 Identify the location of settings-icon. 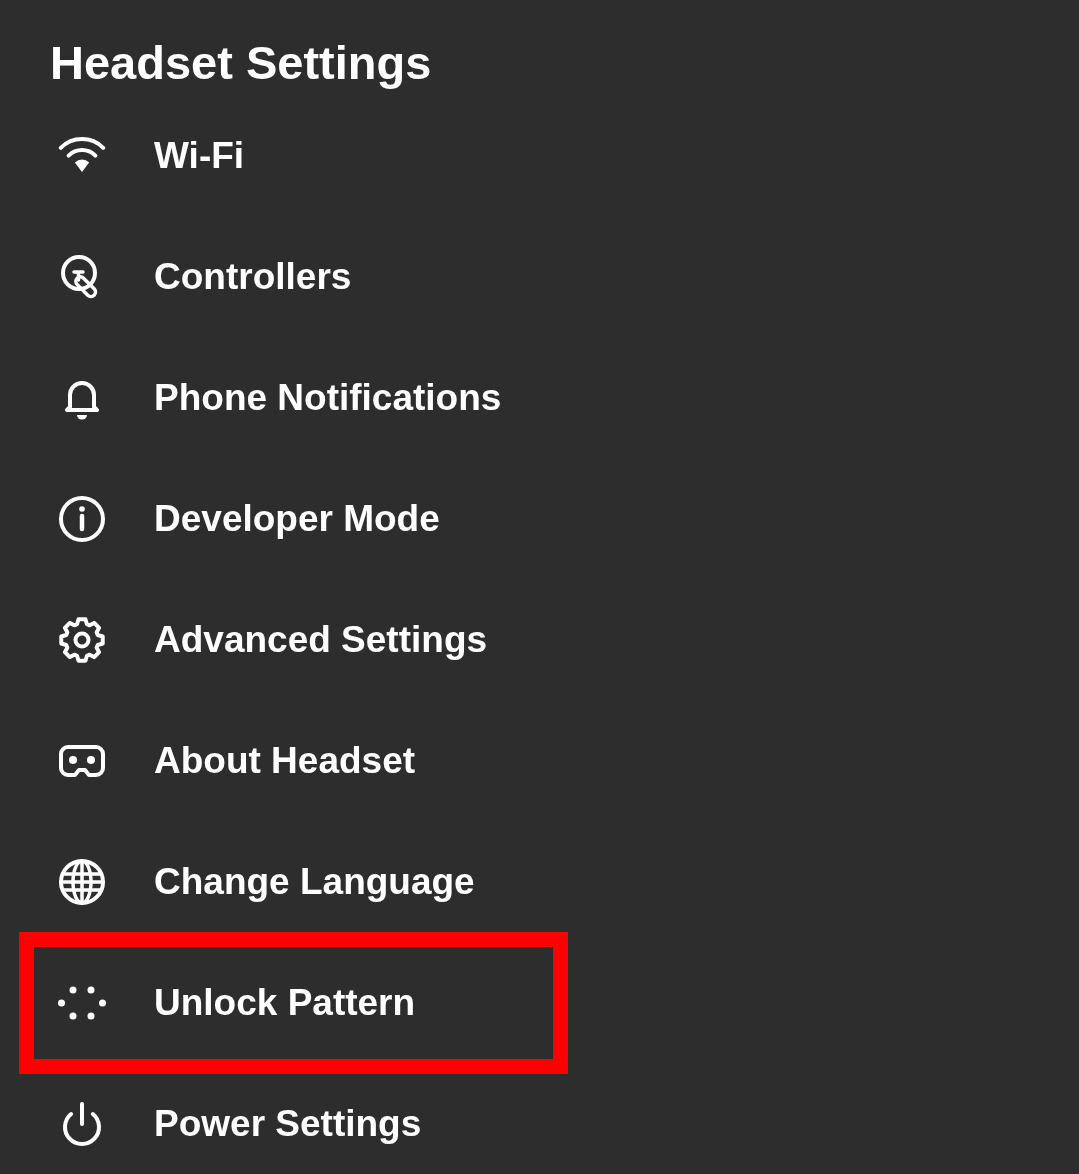
(82, 639).